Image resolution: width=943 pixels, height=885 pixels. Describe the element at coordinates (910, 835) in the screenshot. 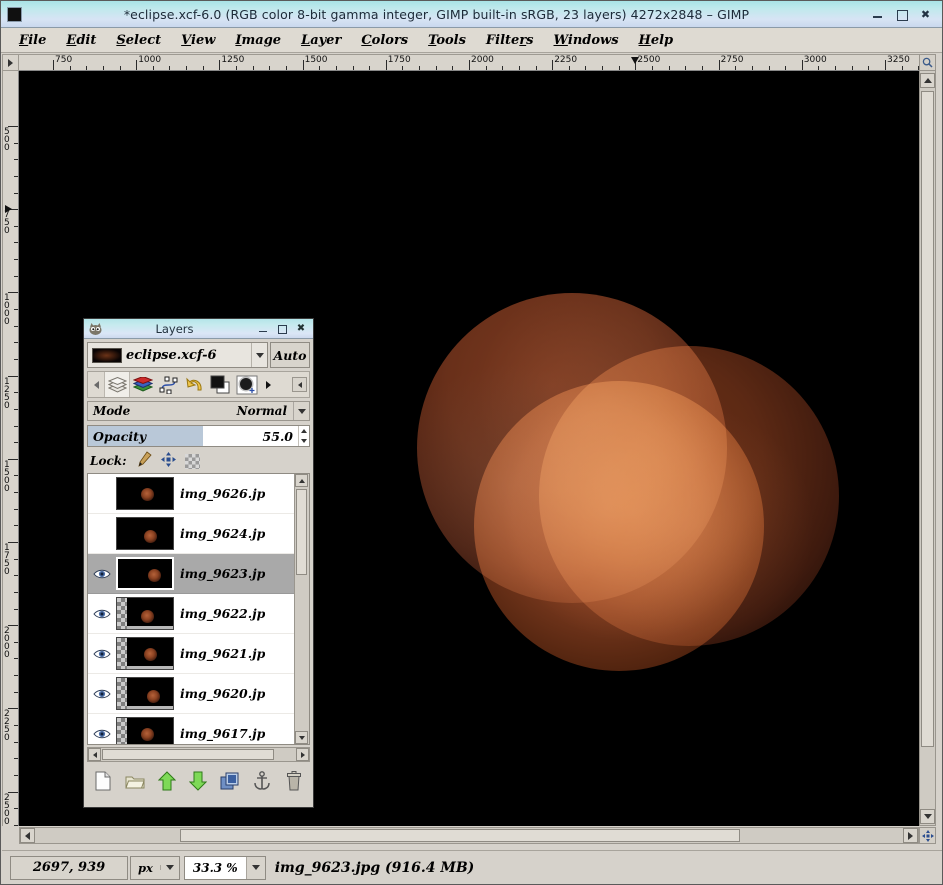

I see `scroll-right-button` at that location.